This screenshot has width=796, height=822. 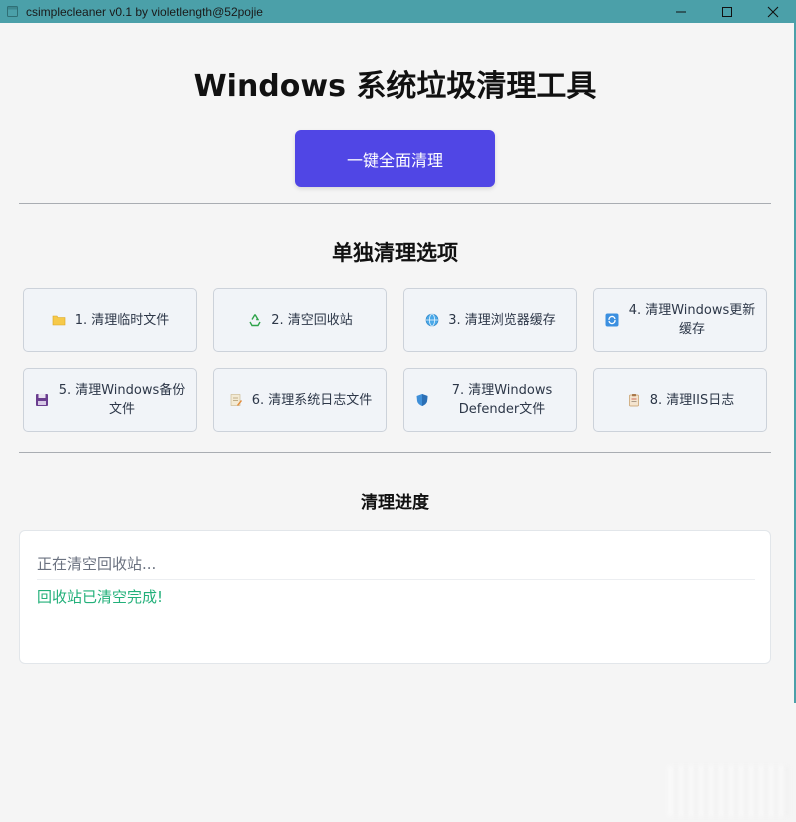 I want to click on page-title: Windows 系统垃圾清理工具, so click(x=395, y=86).